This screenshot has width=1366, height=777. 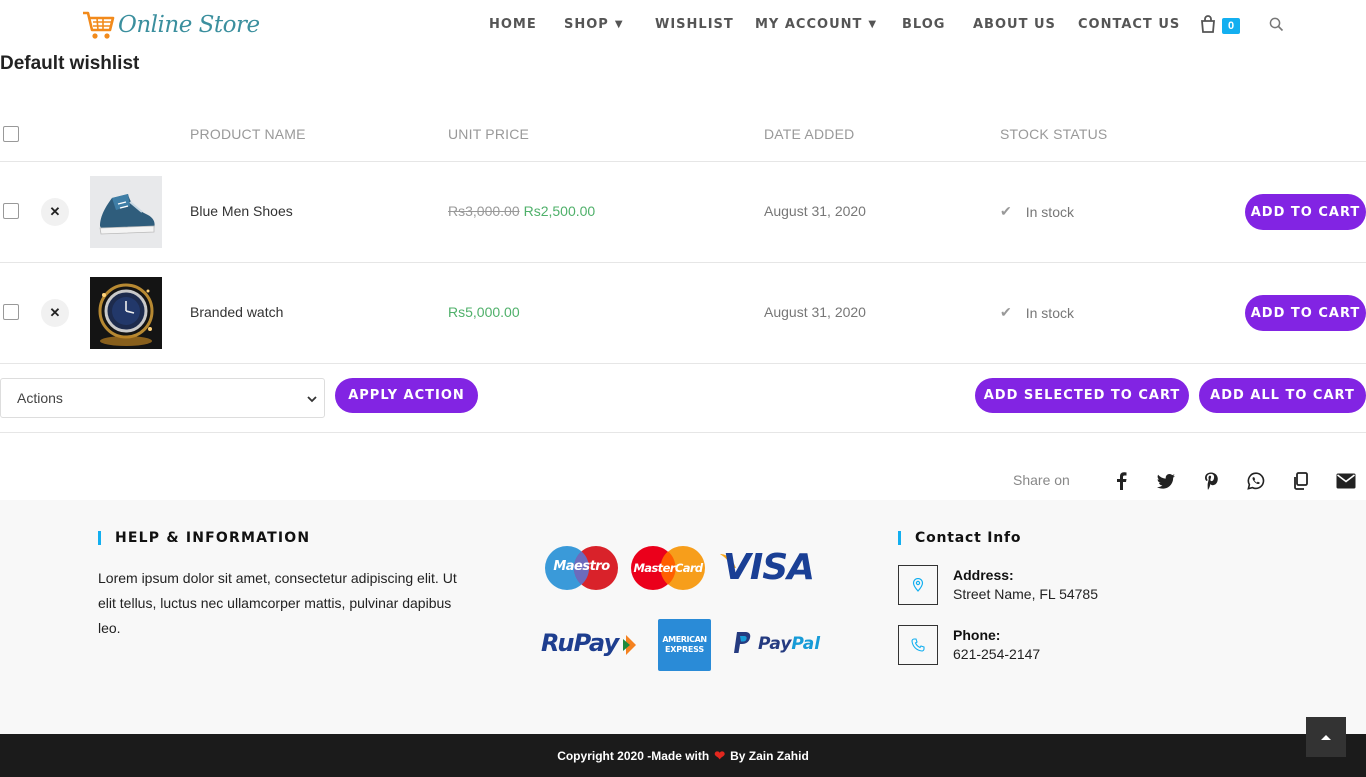 What do you see at coordinates (742, 642) in the screenshot?
I see `paypal-logo-icon` at bounding box center [742, 642].